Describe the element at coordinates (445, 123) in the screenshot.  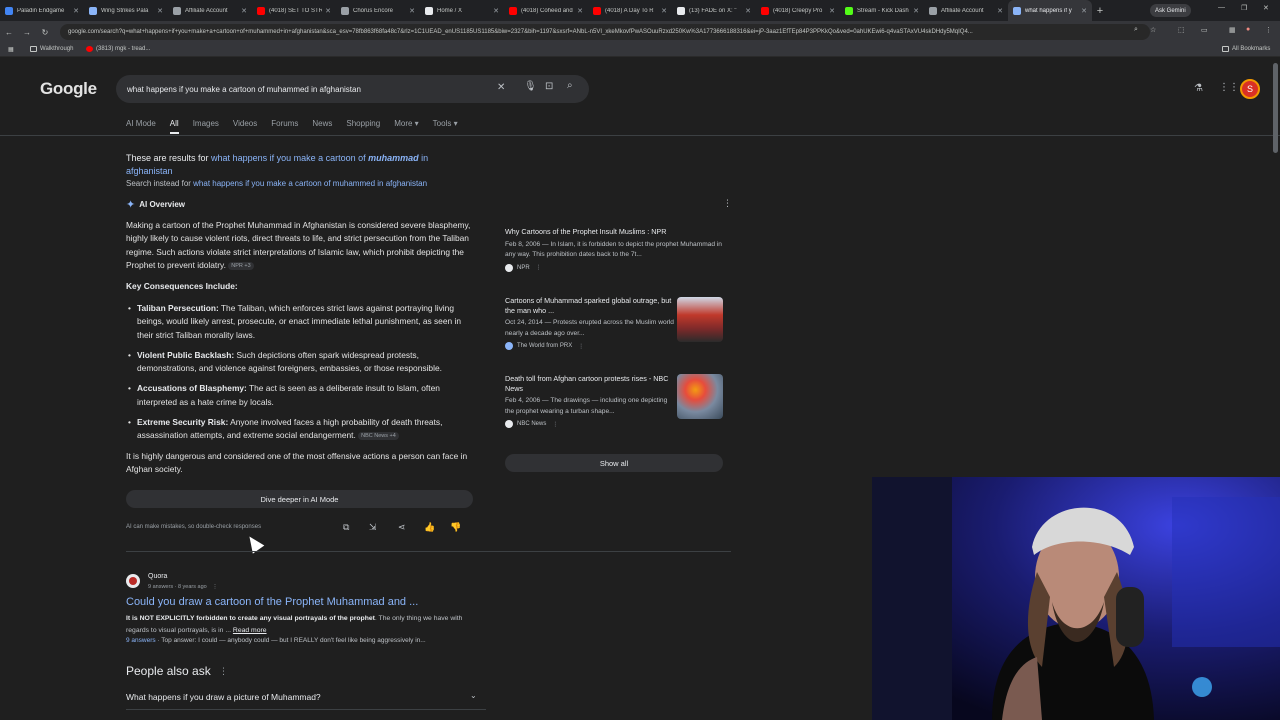
I see `search-tab: Tools ▾` at that location.